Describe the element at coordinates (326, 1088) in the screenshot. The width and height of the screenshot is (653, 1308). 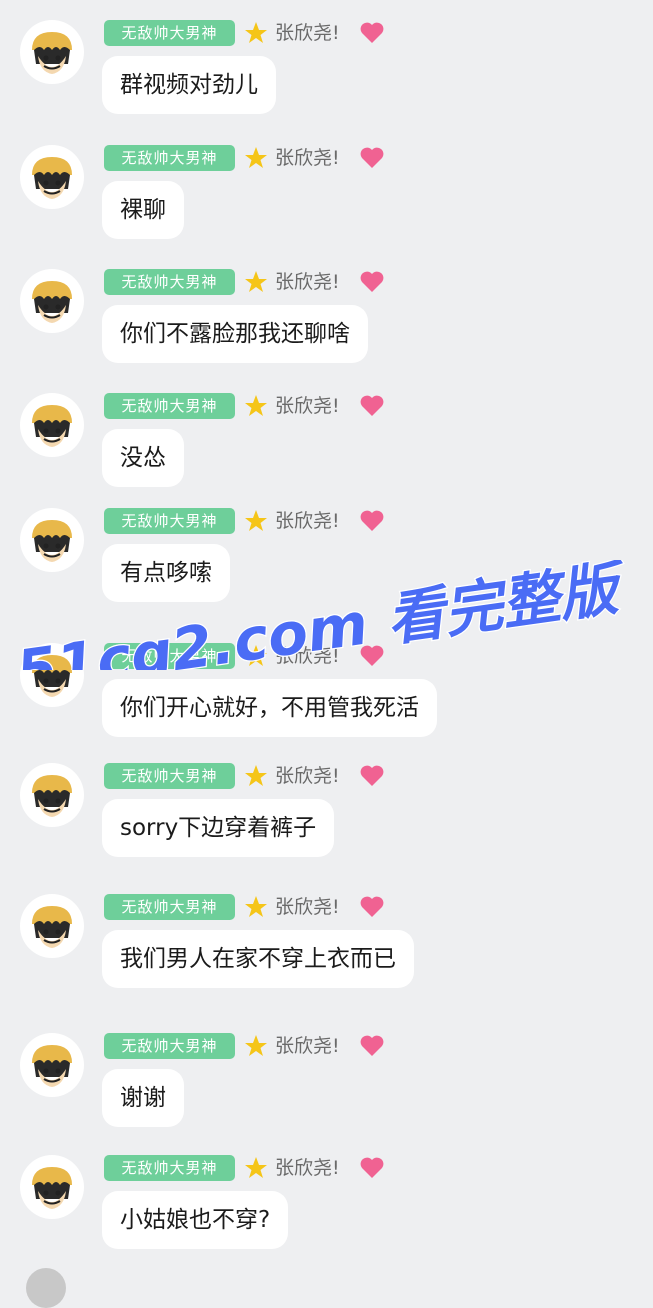
I see `chat-message: 无敌帅大男神 张欣尧! 谢谢` at that location.